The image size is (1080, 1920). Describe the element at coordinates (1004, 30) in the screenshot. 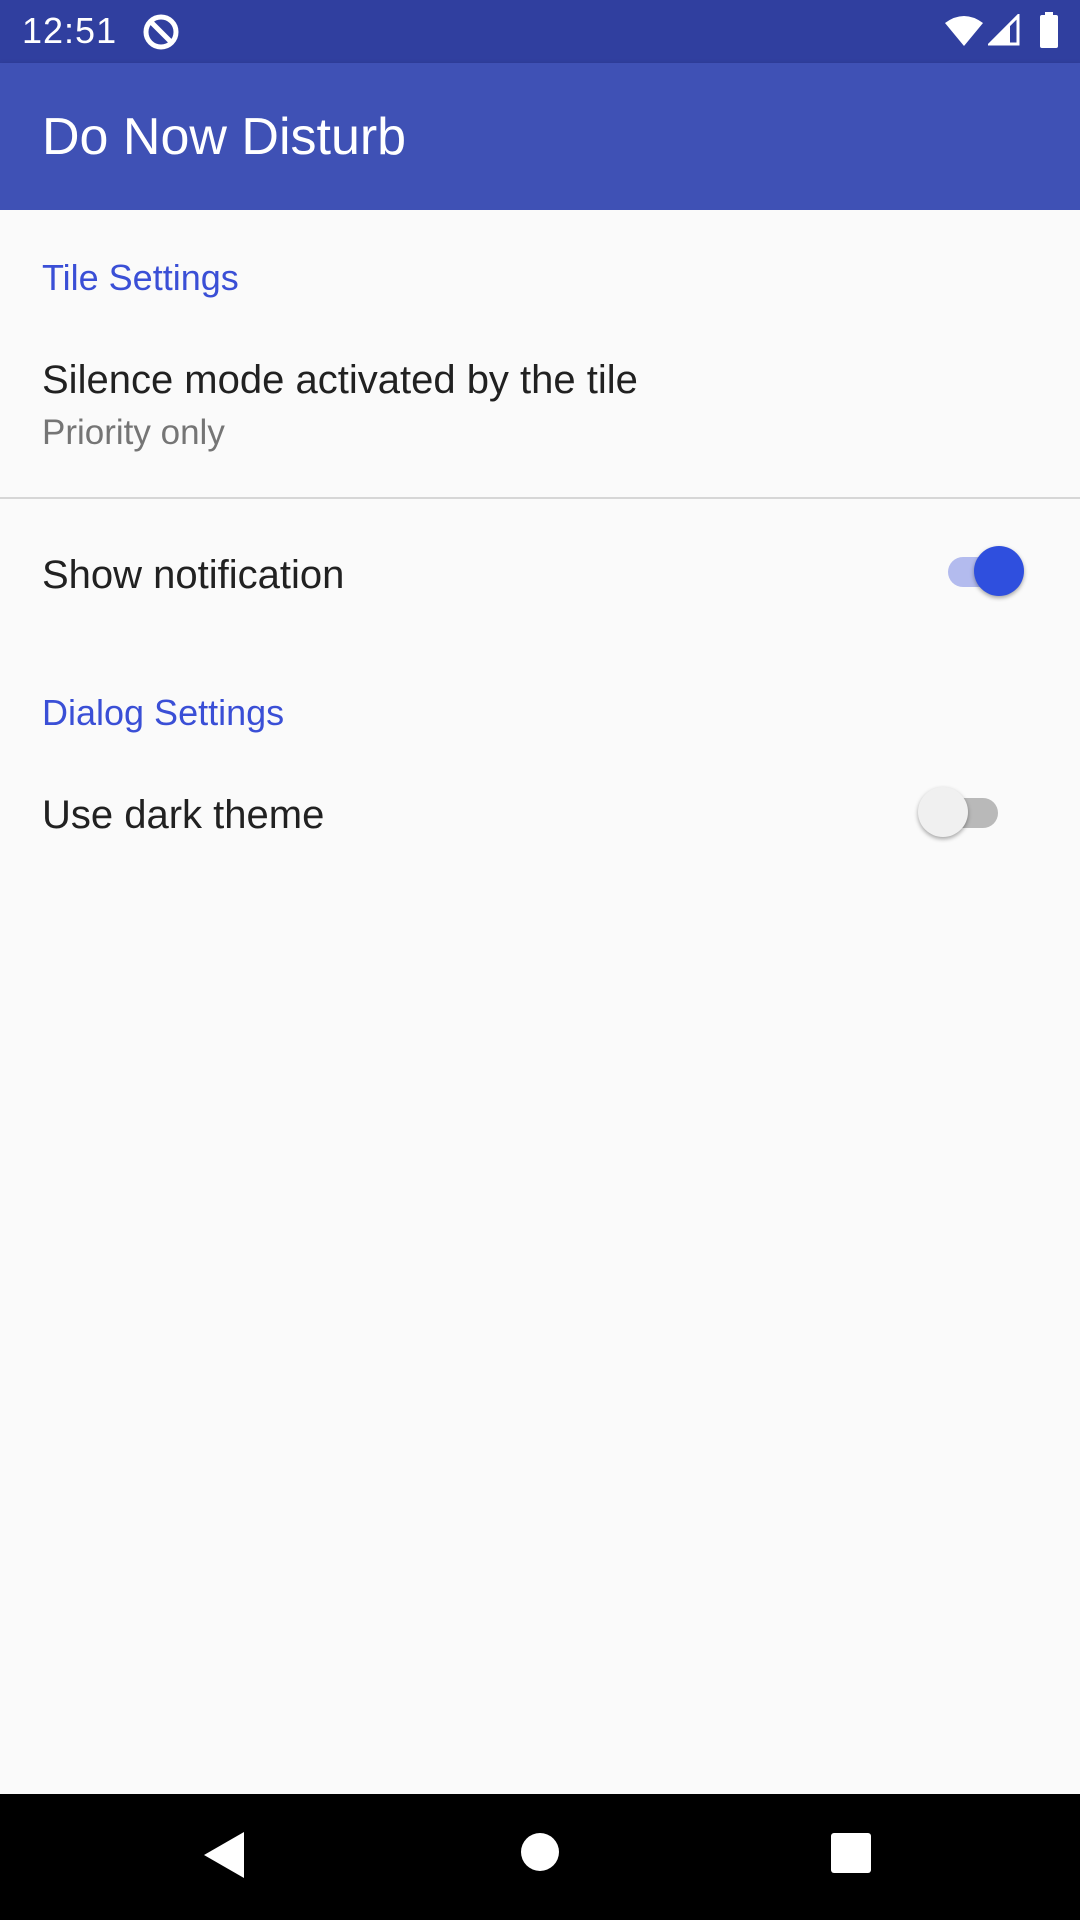

I see `cell-signal-icon` at that location.